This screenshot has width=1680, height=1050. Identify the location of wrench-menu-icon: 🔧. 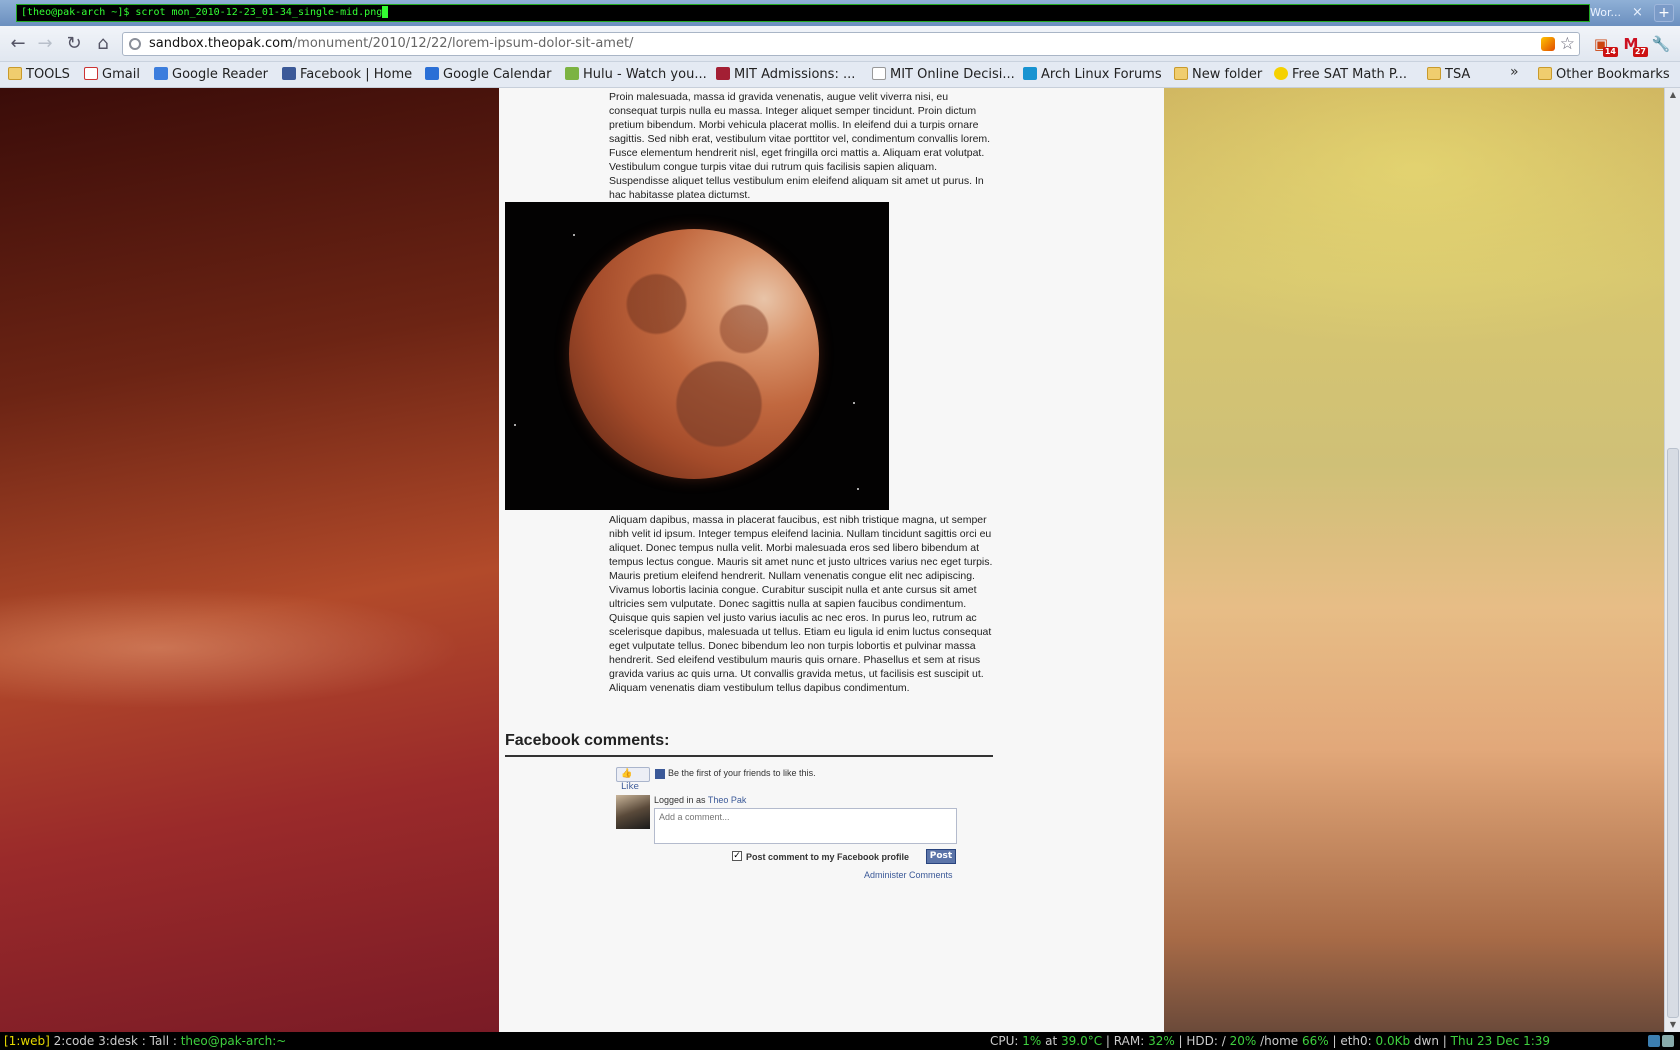
(1661, 44).